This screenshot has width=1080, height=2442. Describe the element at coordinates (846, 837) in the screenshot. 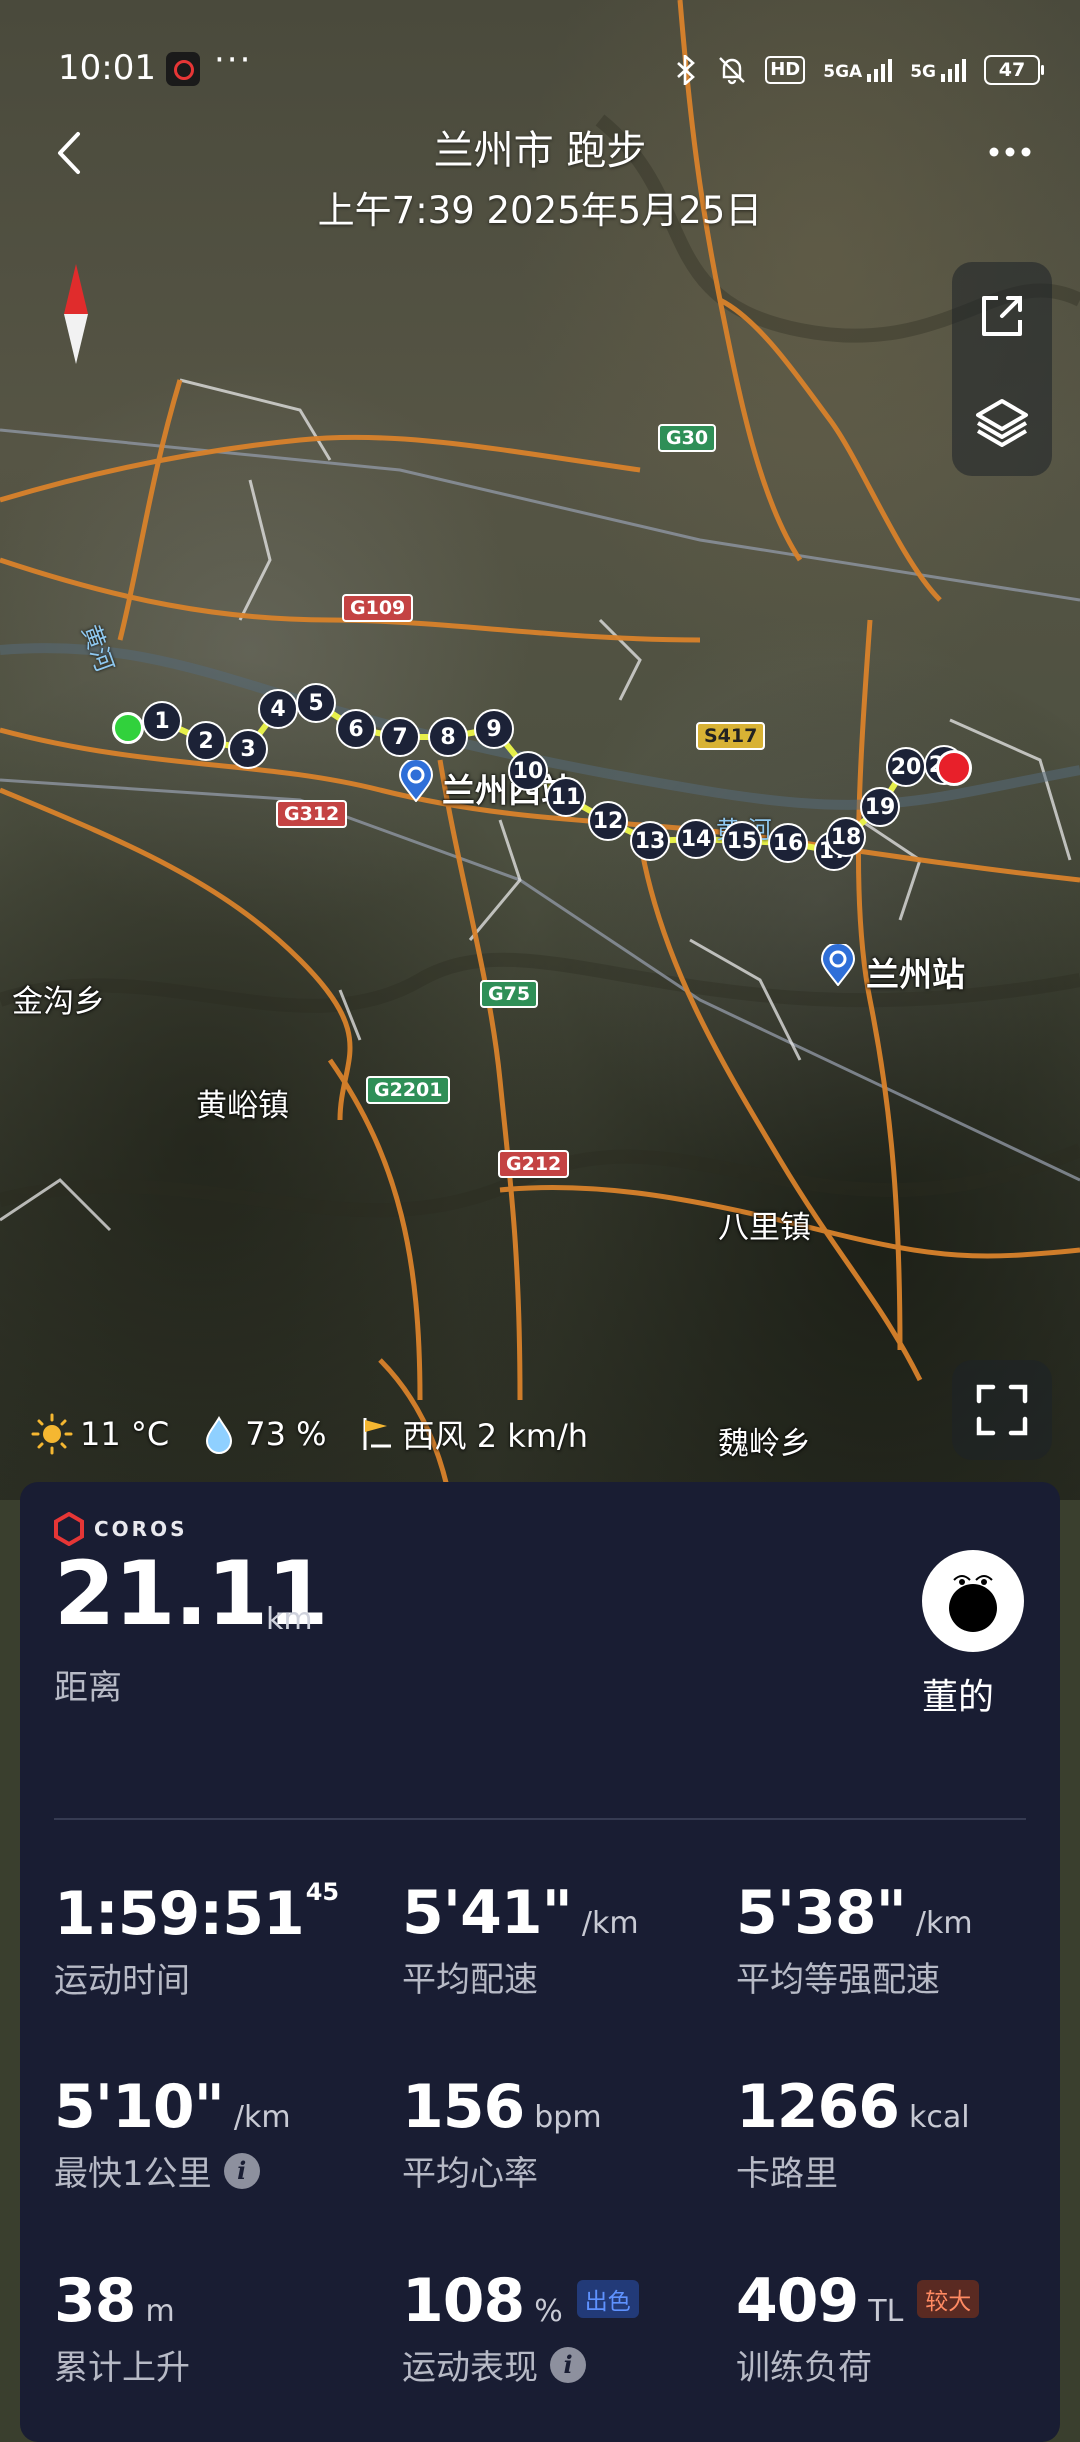

I see `km-marker-18: 18` at that location.